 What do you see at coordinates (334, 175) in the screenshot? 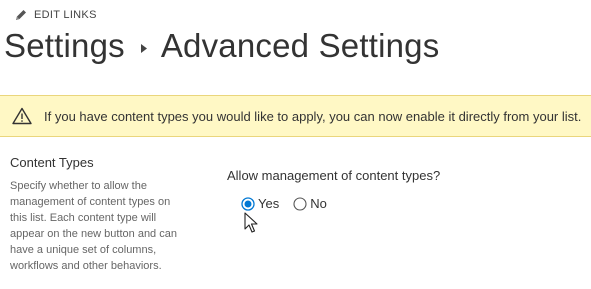
I see `question-label: Allow management of content types?` at bounding box center [334, 175].